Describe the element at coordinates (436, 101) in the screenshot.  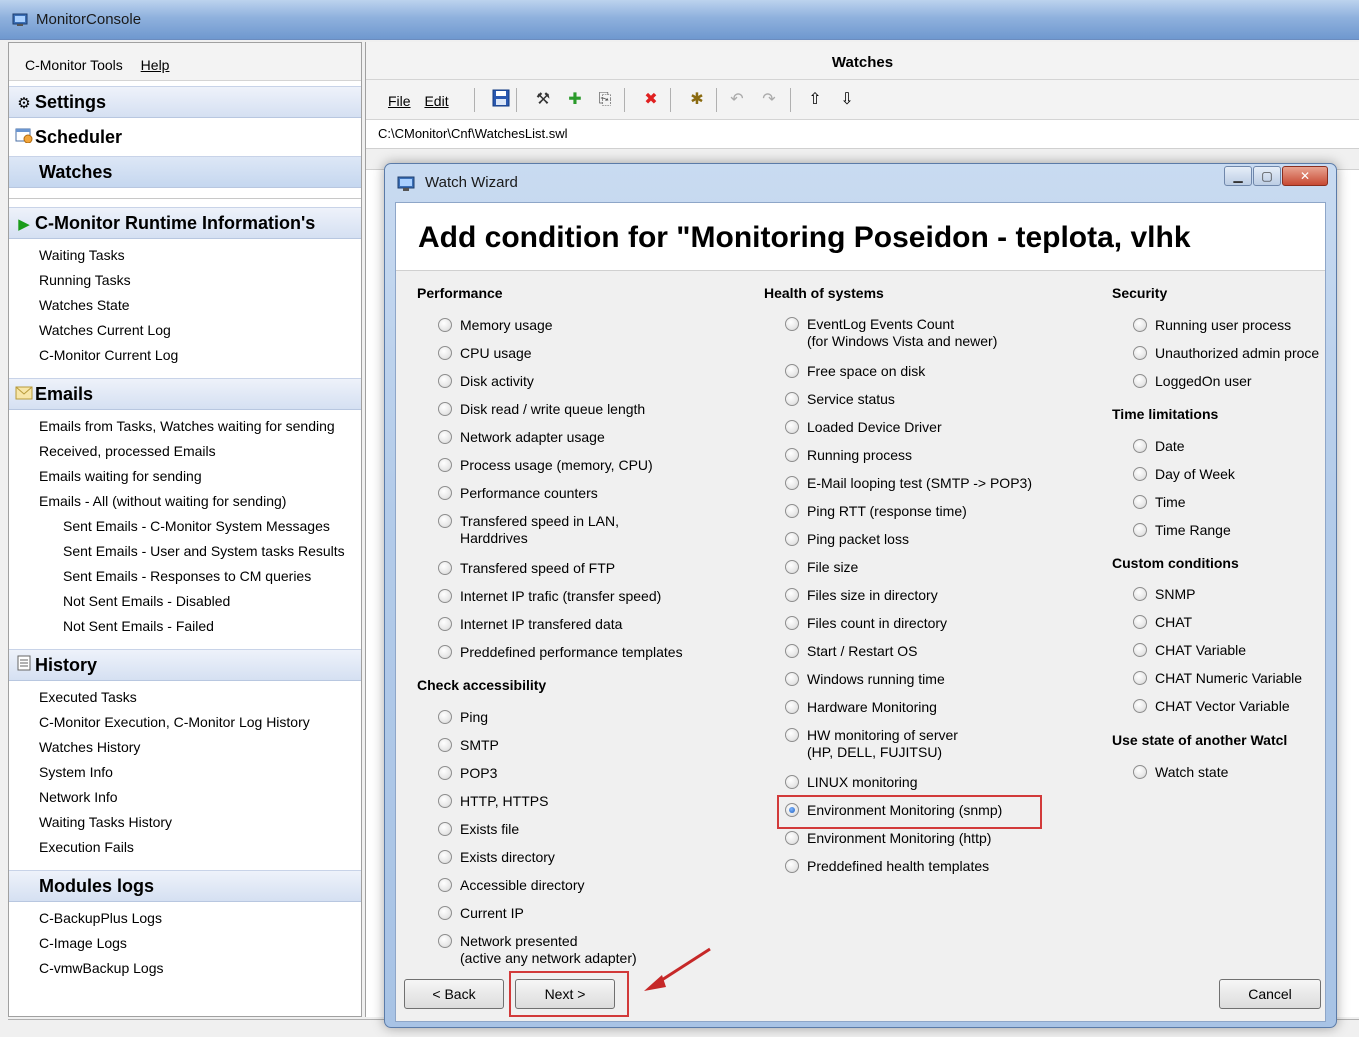
I see `menu-edit: Edit` at that location.